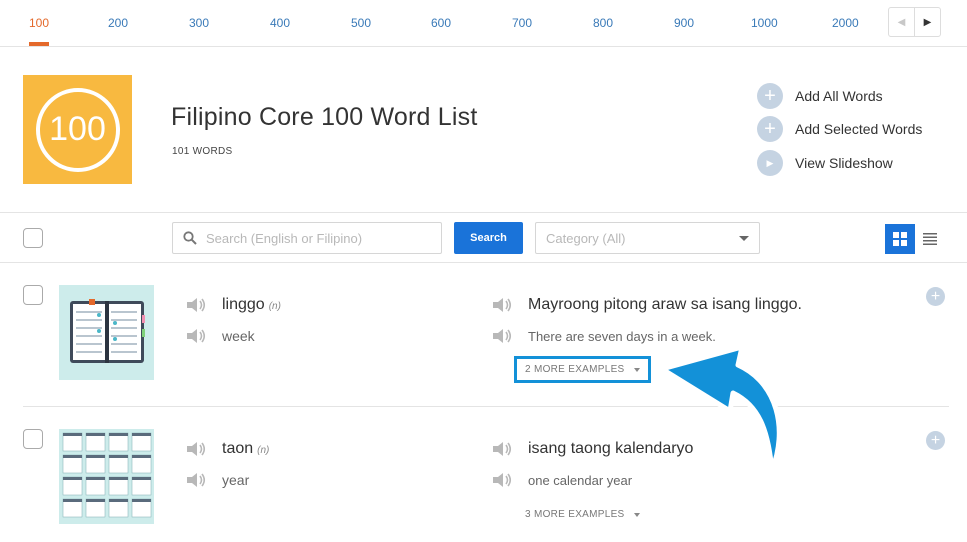 Image resolution: width=967 pixels, height=542 pixels. What do you see at coordinates (441, 23) in the screenshot?
I see `tab-level-600: 600` at bounding box center [441, 23].